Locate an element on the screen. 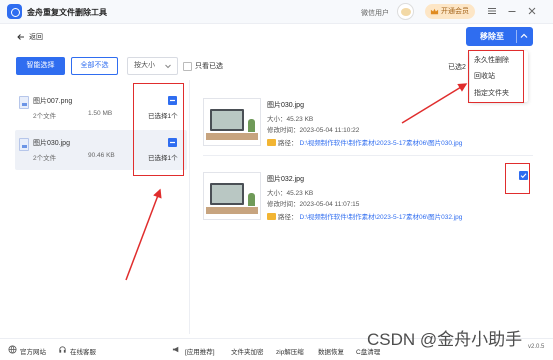  sort-select-value: 按大小 is located at coordinates (144, 65).